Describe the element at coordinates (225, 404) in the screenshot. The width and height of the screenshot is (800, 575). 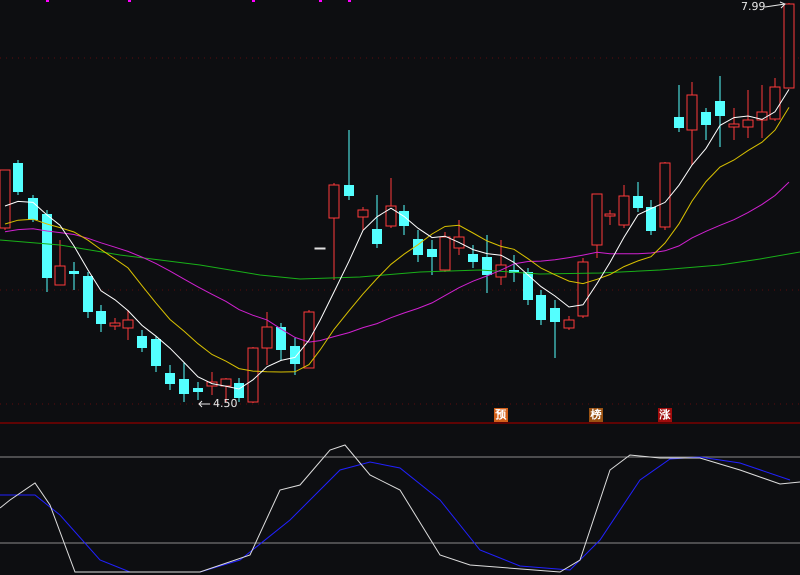
I see `low-price-label: 4.50` at that location.